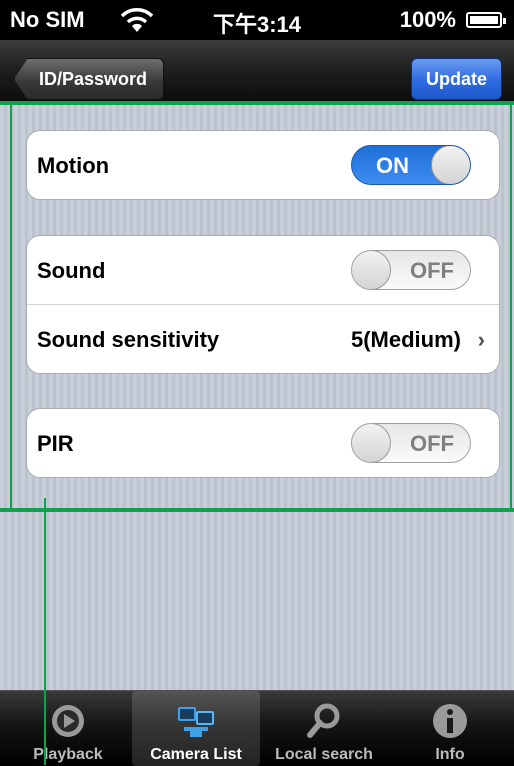 Image resolution: width=514 pixels, height=766 pixels. What do you see at coordinates (68, 721) in the screenshot?
I see `playback-icon` at bounding box center [68, 721].